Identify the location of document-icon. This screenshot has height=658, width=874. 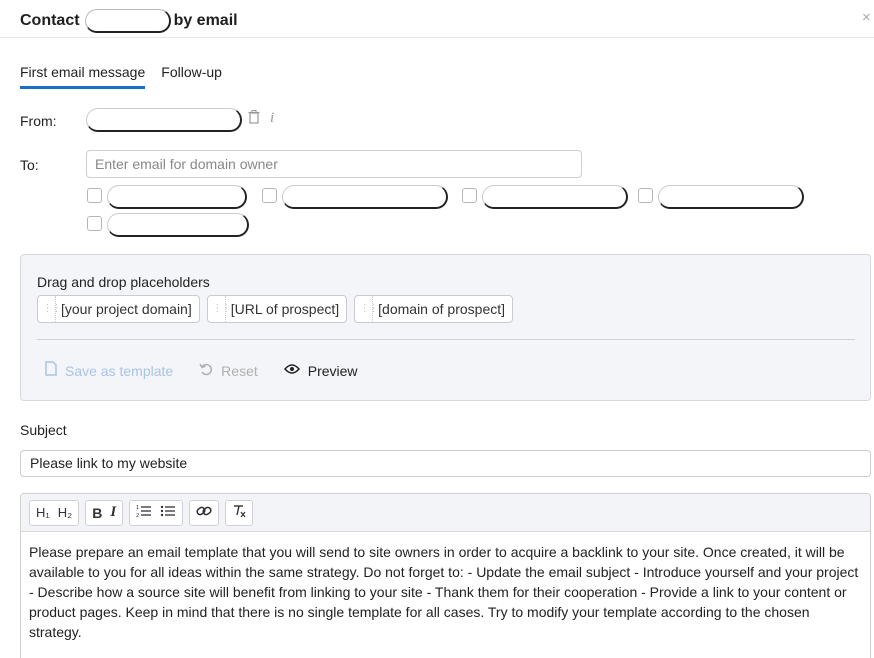
(51, 370).